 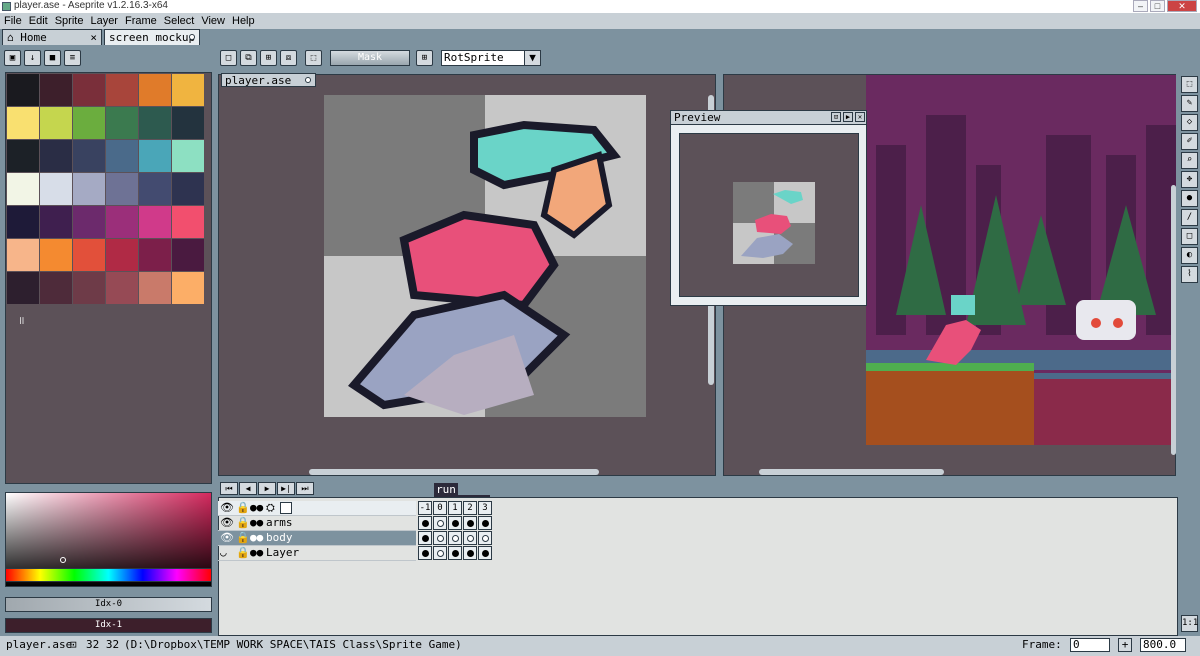 I want to click on tool-button-icon: ●, so click(x=1189, y=198).